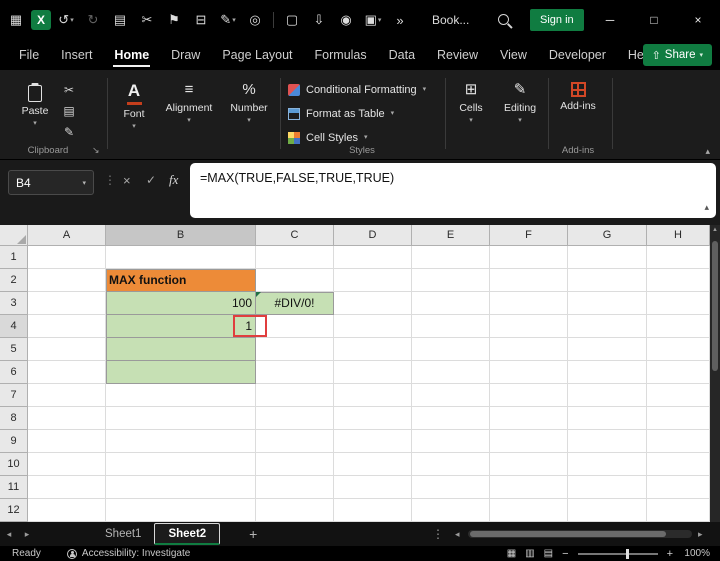 The width and height of the screenshot is (720, 561). Describe the element at coordinates (127, 180) in the screenshot. I see `cancel-icon: ×` at that location.